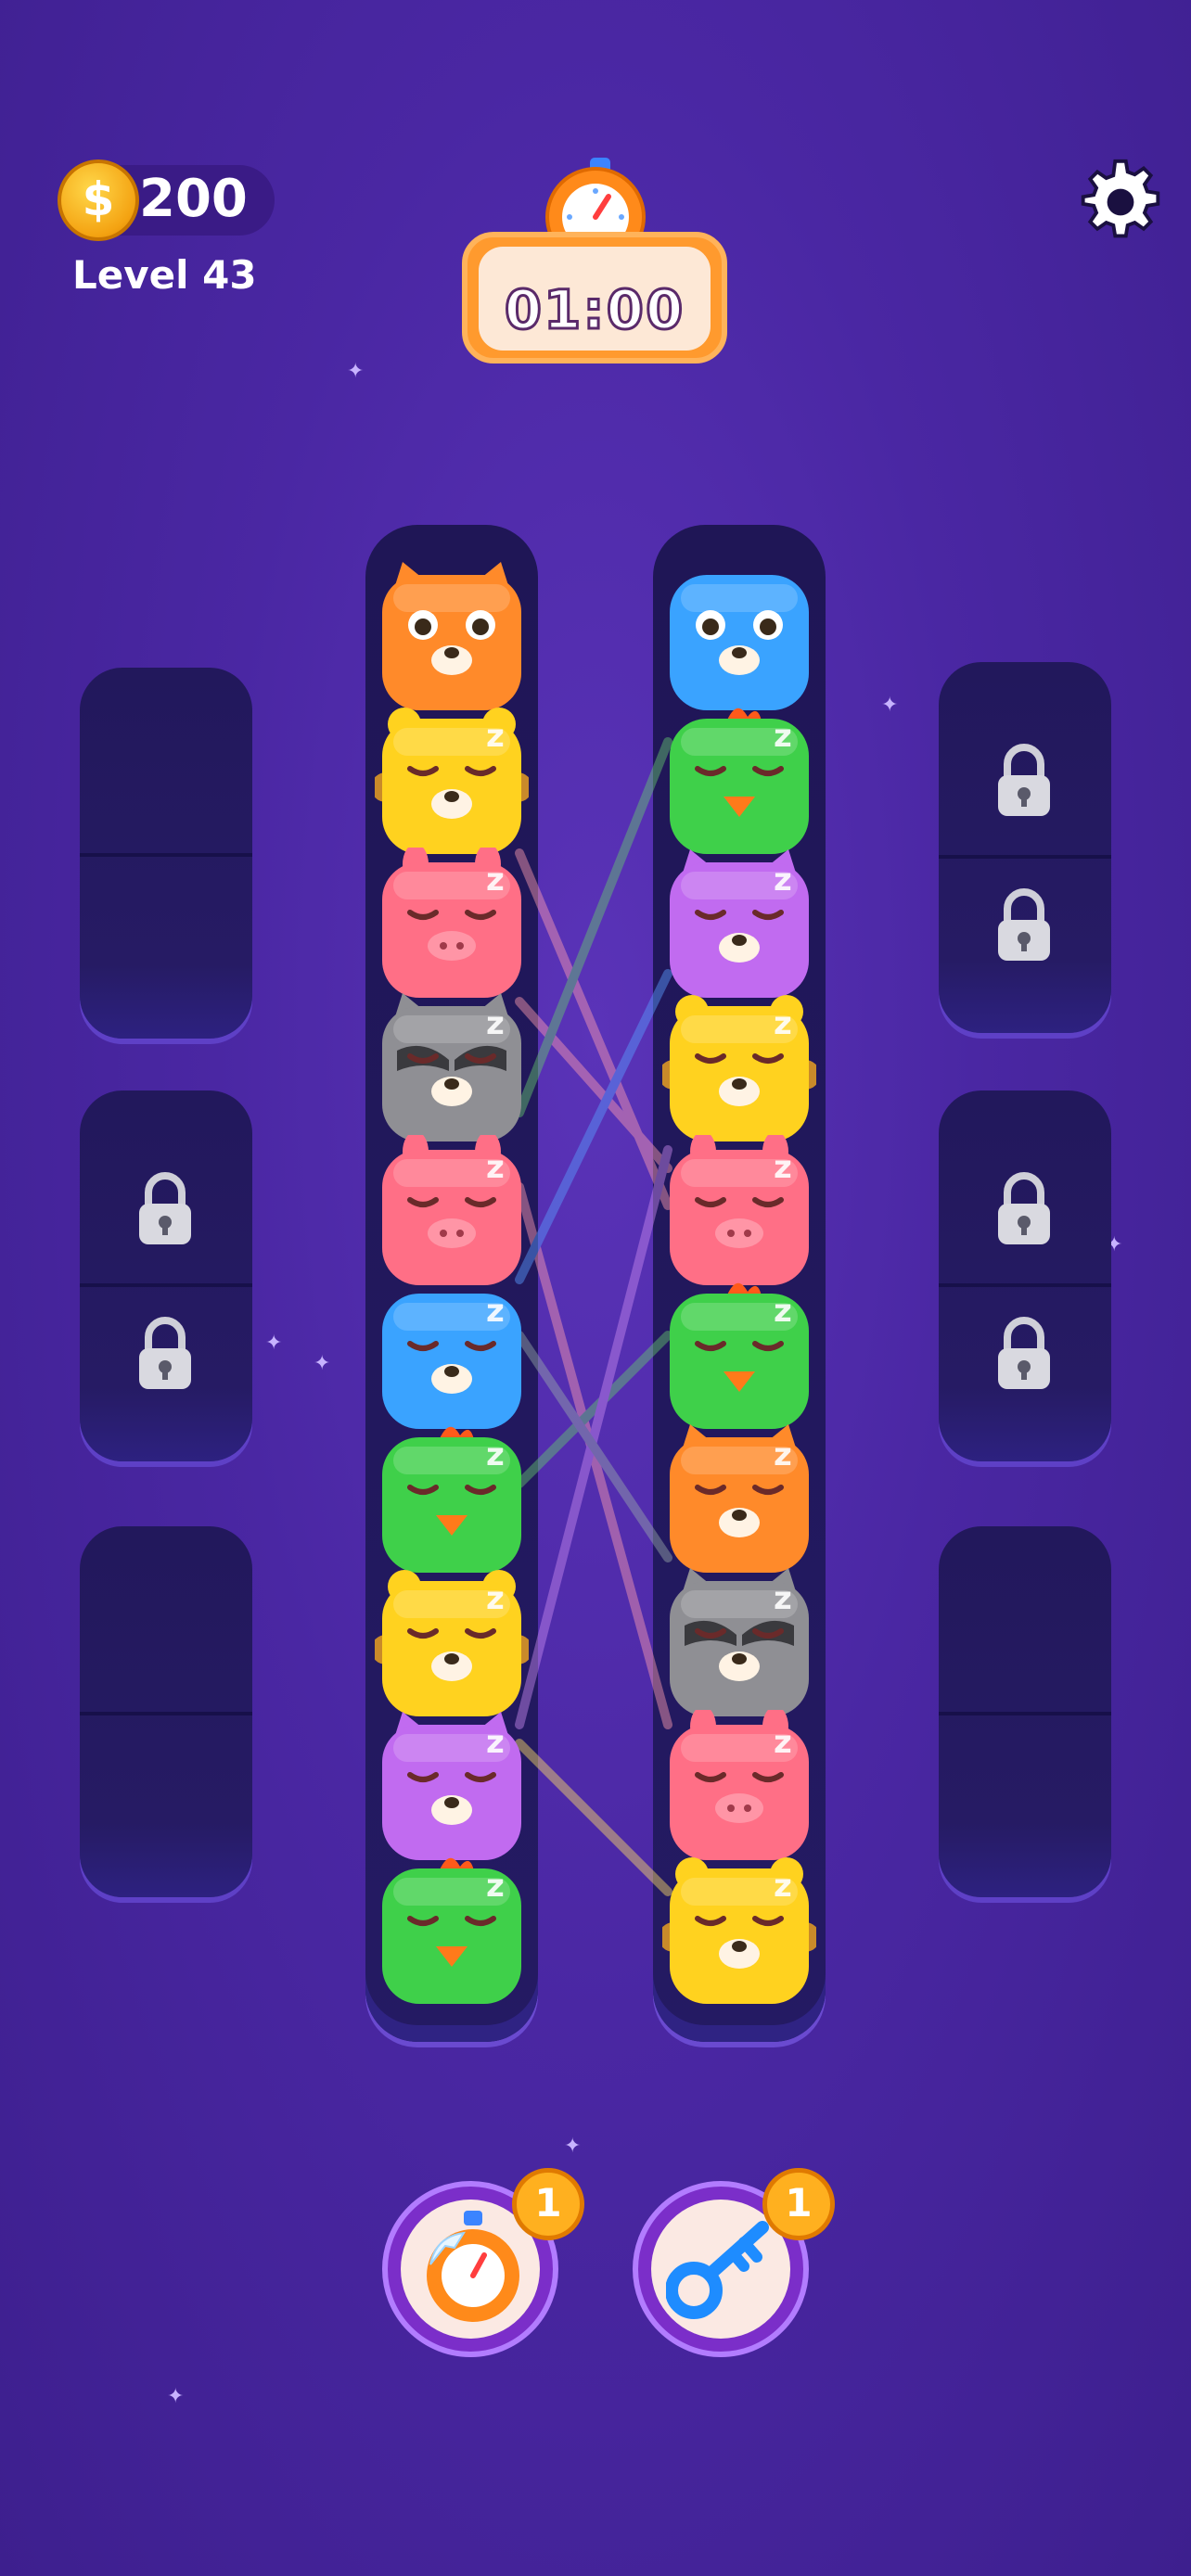 The height and width of the screenshot is (2576, 1191). What do you see at coordinates (473, 2266) in the screenshot?
I see `frozen-stopwatch-icon` at bounding box center [473, 2266].